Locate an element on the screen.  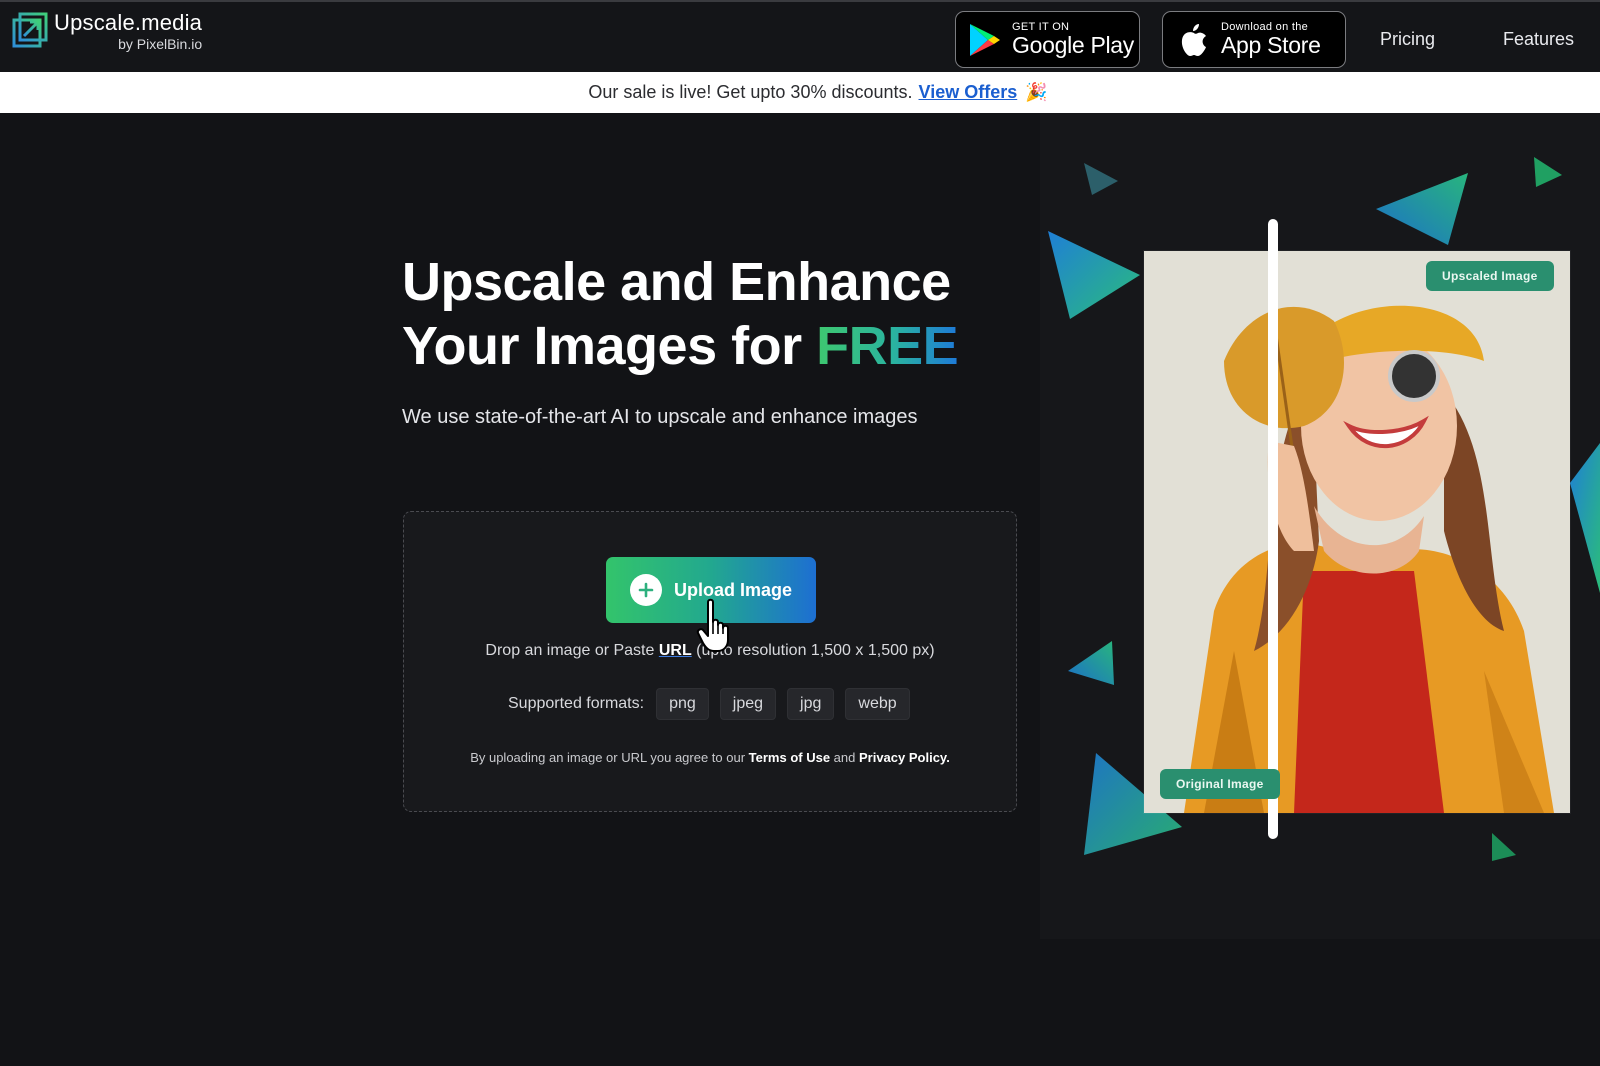
format-chip-jpg: jpg is located at coordinates (811, 704).